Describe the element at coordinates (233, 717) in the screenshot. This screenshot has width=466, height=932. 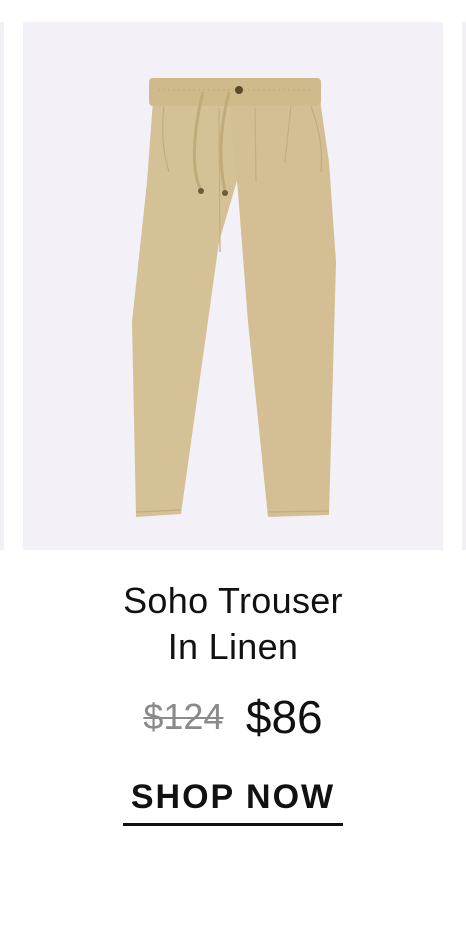
I see `price-row: $124 $86` at that location.